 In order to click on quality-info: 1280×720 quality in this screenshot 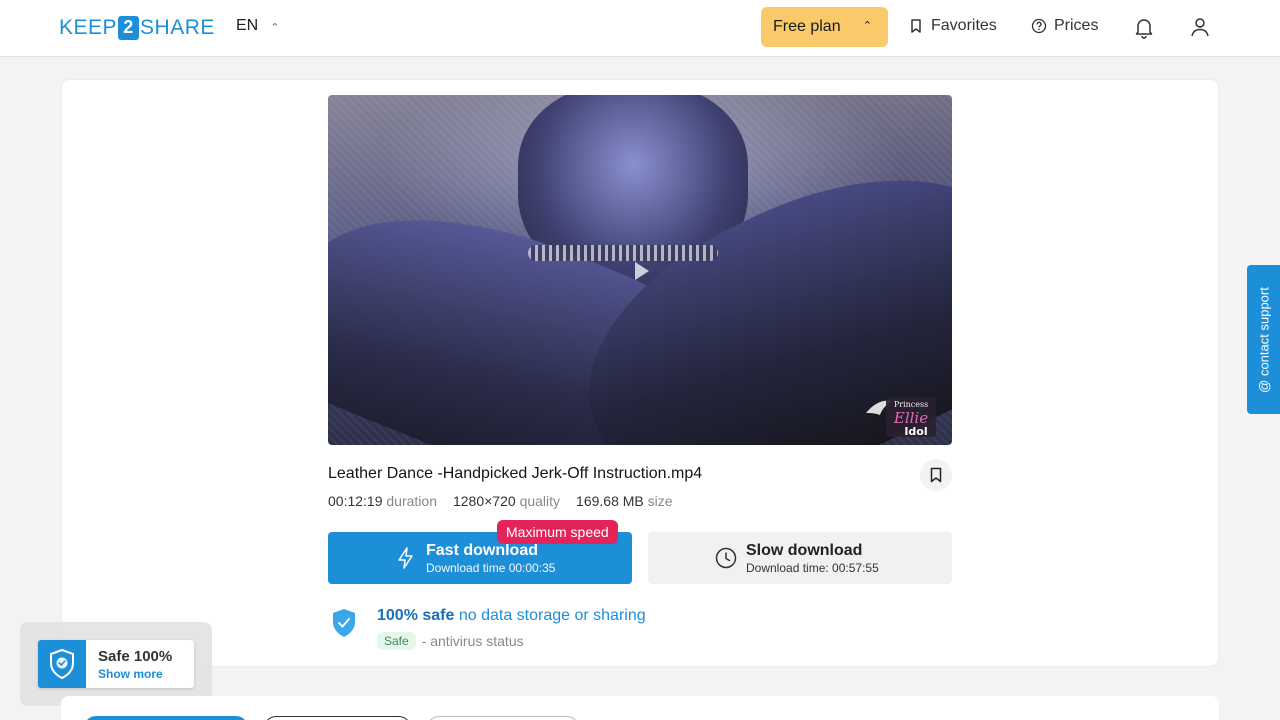, I will do `click(506, 501)`.